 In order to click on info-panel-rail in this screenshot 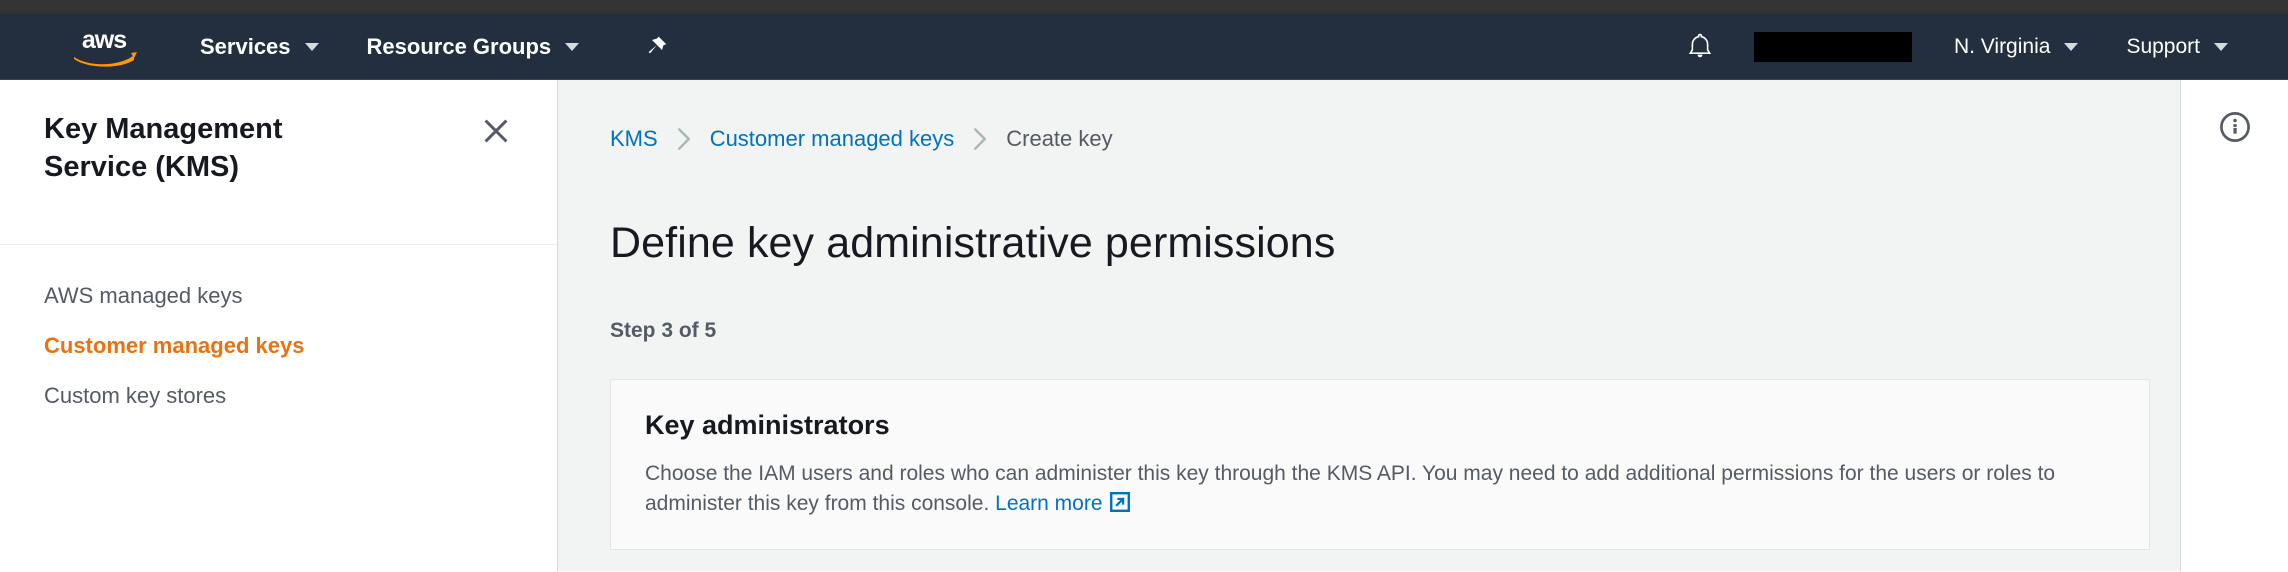, I will do `click(2234, 325)`.